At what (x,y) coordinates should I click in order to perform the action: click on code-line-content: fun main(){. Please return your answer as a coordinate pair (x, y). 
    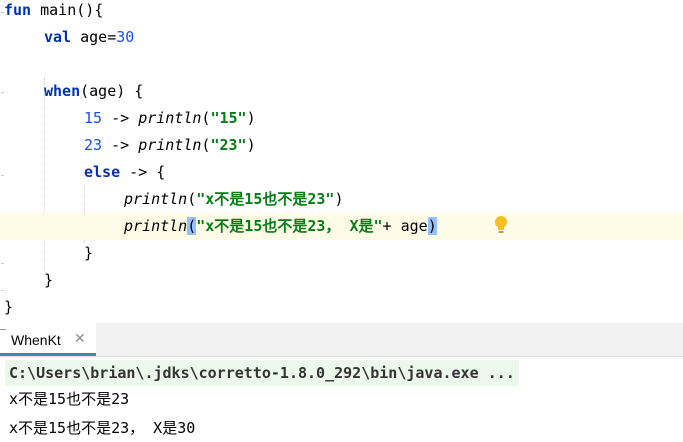
    Looking at the image, I should click on (53, 12).